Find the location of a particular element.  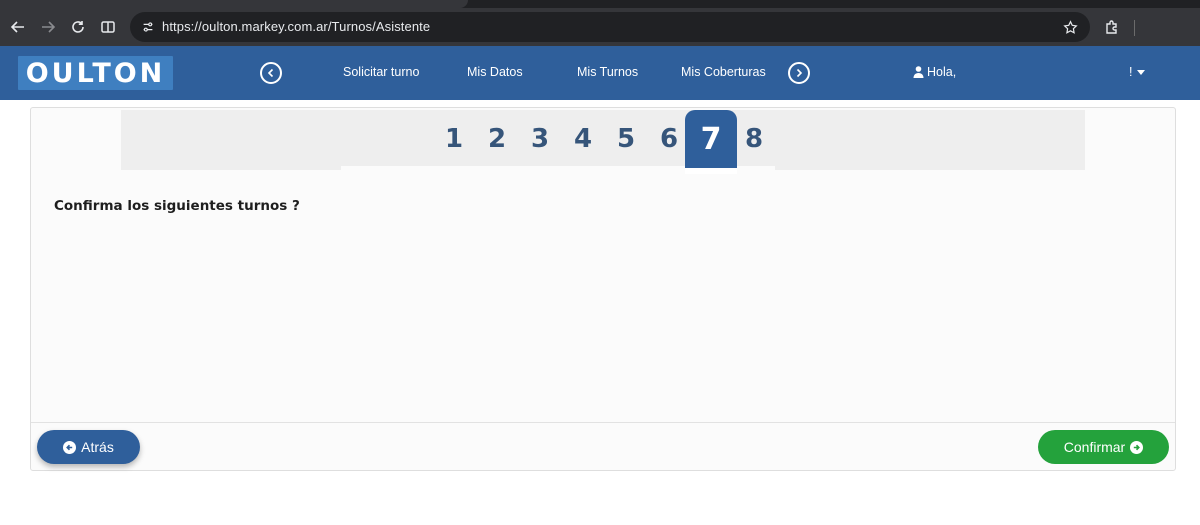

toolbar-separator is located at coordinates (1134, 28).